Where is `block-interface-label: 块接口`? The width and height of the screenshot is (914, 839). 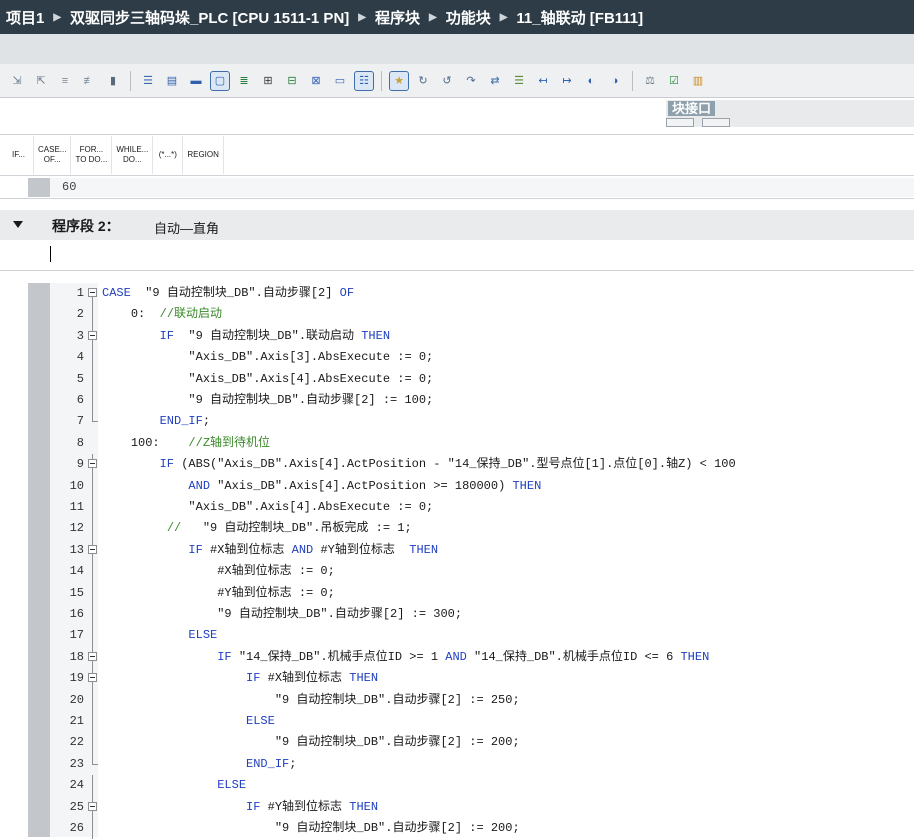 block-interface-label: 块接口 is located at coordinates (692, 108).